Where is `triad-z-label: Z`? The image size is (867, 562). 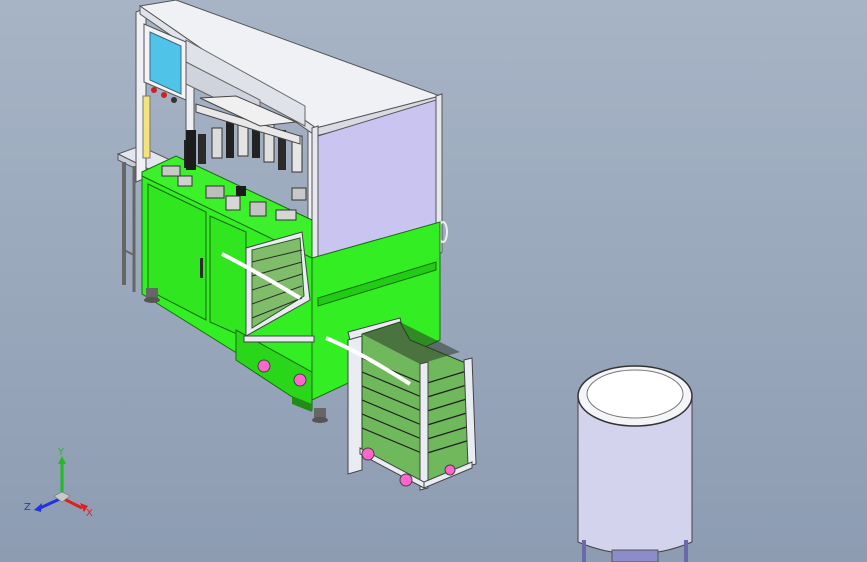
triad-z-label: Z is located at coordinates (27, 507).